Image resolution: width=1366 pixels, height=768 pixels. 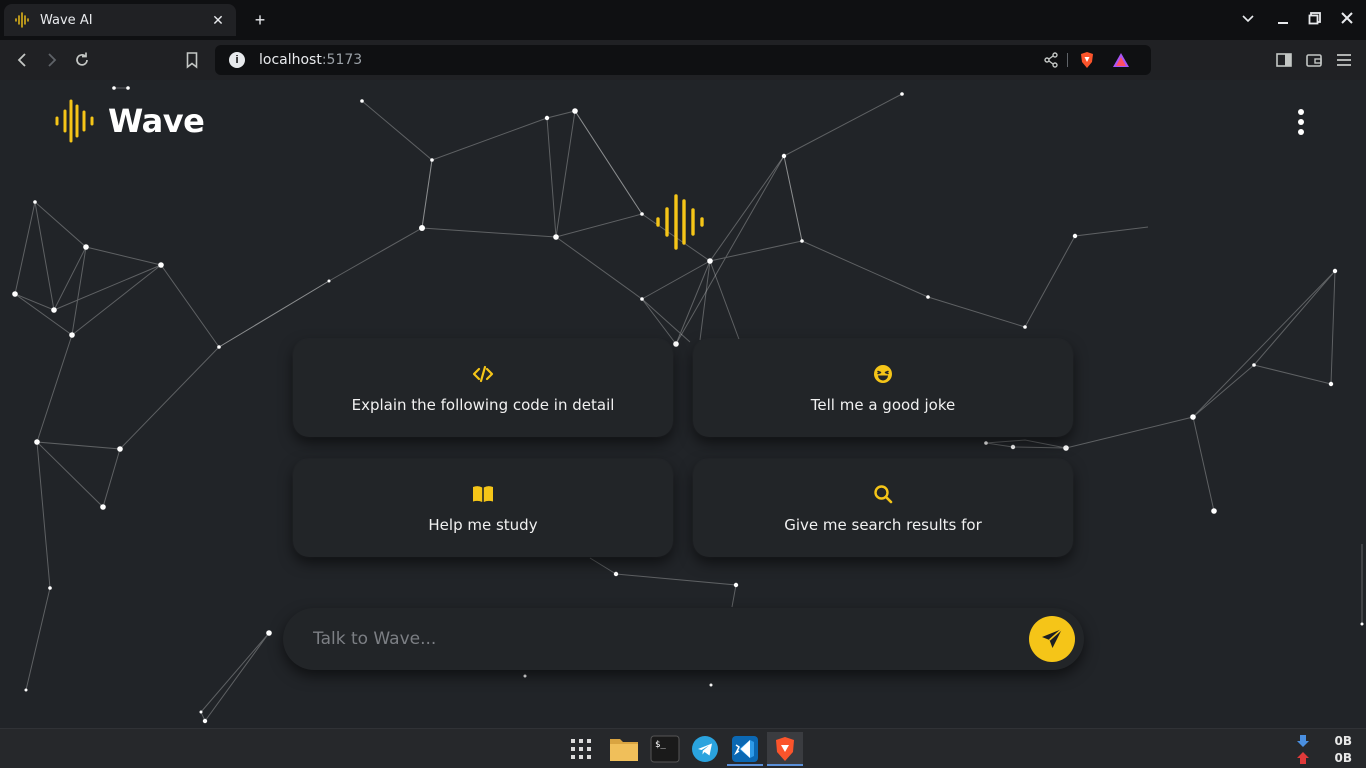 I want to click on address-bar: i localhost:5173, so click(x=683, y=60).